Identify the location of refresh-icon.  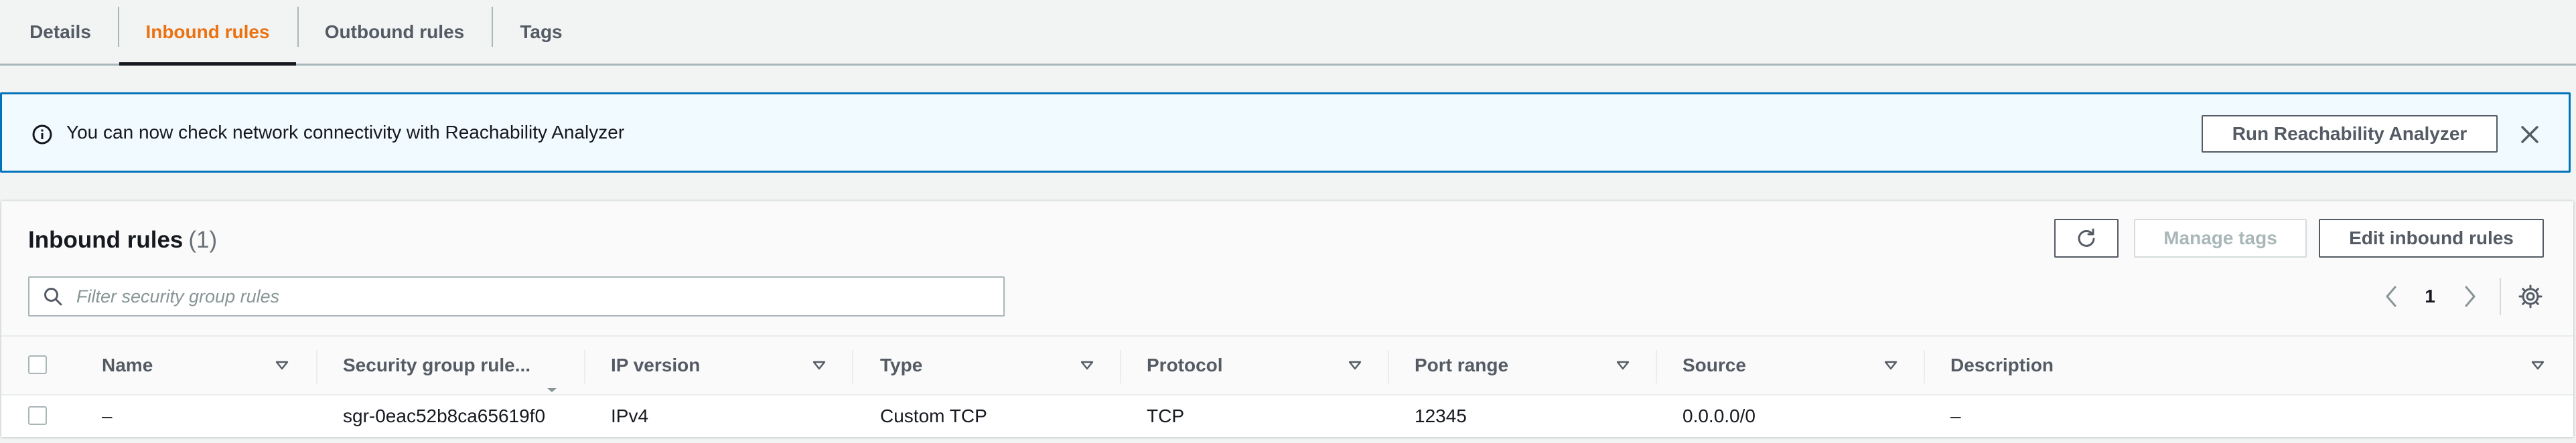
(2086, 238).